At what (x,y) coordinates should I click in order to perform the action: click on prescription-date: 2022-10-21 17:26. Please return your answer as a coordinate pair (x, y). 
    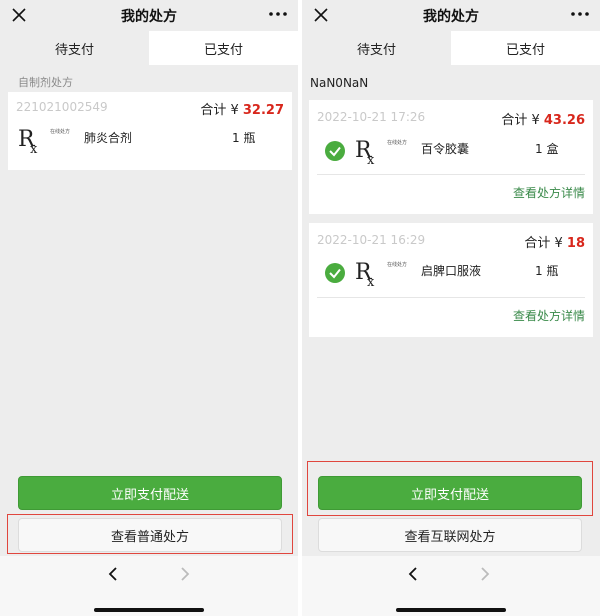
    Looking at the image, I should click on (371, 117).